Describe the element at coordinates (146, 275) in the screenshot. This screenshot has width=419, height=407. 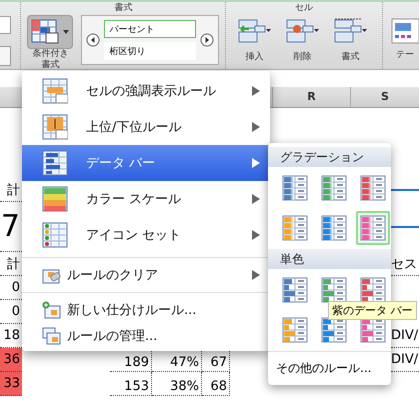
I see `menu-item: ルールのクリア` at that location.